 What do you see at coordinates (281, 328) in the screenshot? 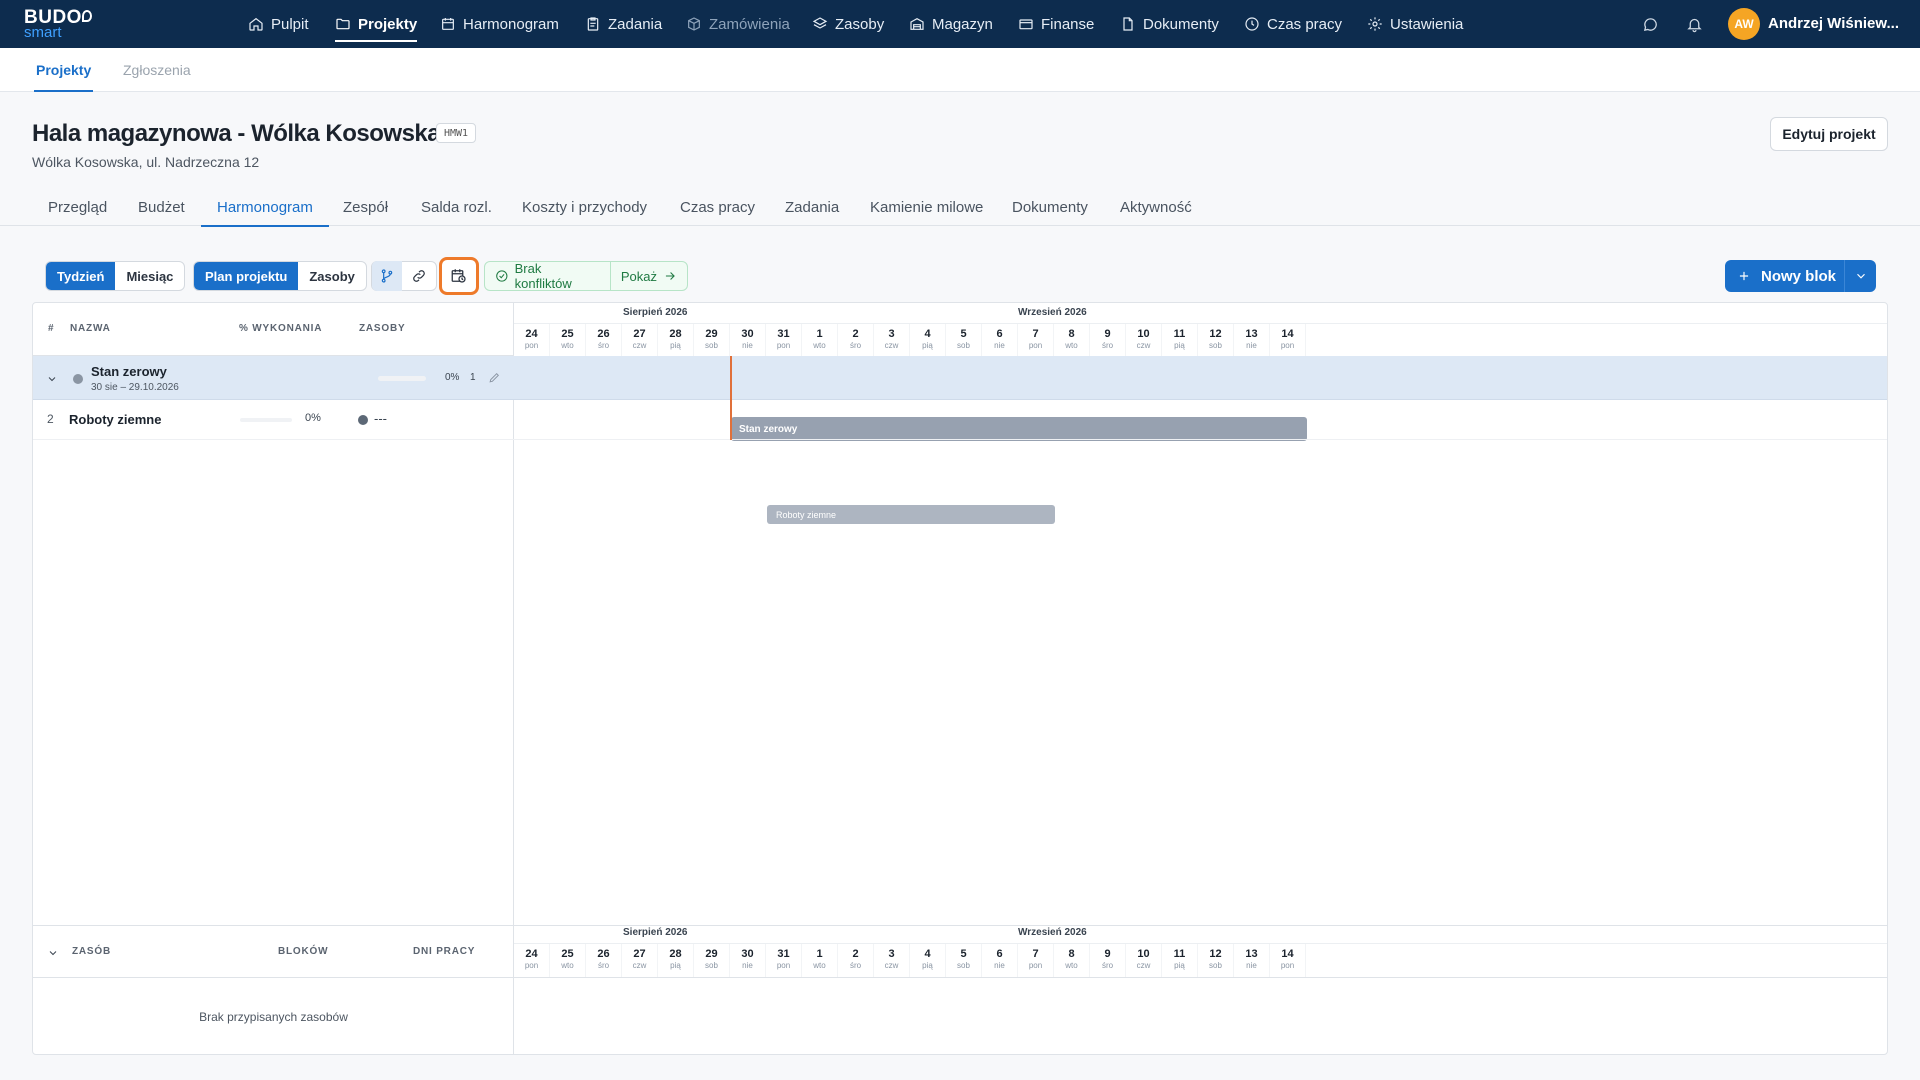
I see `column-header-progress: % WYKONANIA` at bounding box center [281, 328].